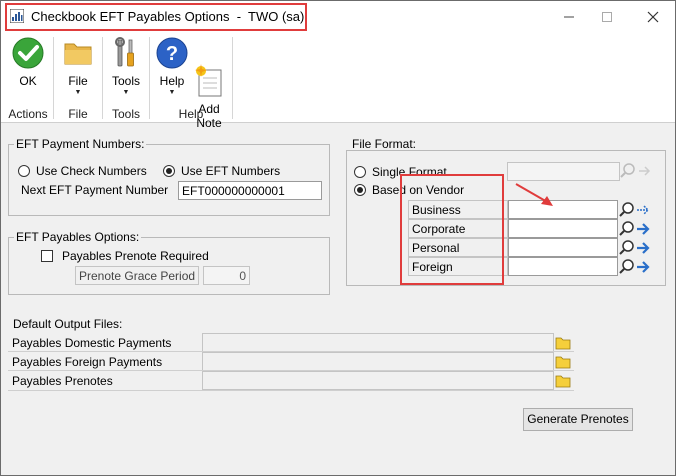 This screenshot has width=676, height=476. What do you see at coordinates (62, 381) in the screenshot?
I see `payables-prenotes-label: Payables Prenotes` at bounding box center [62, 381].